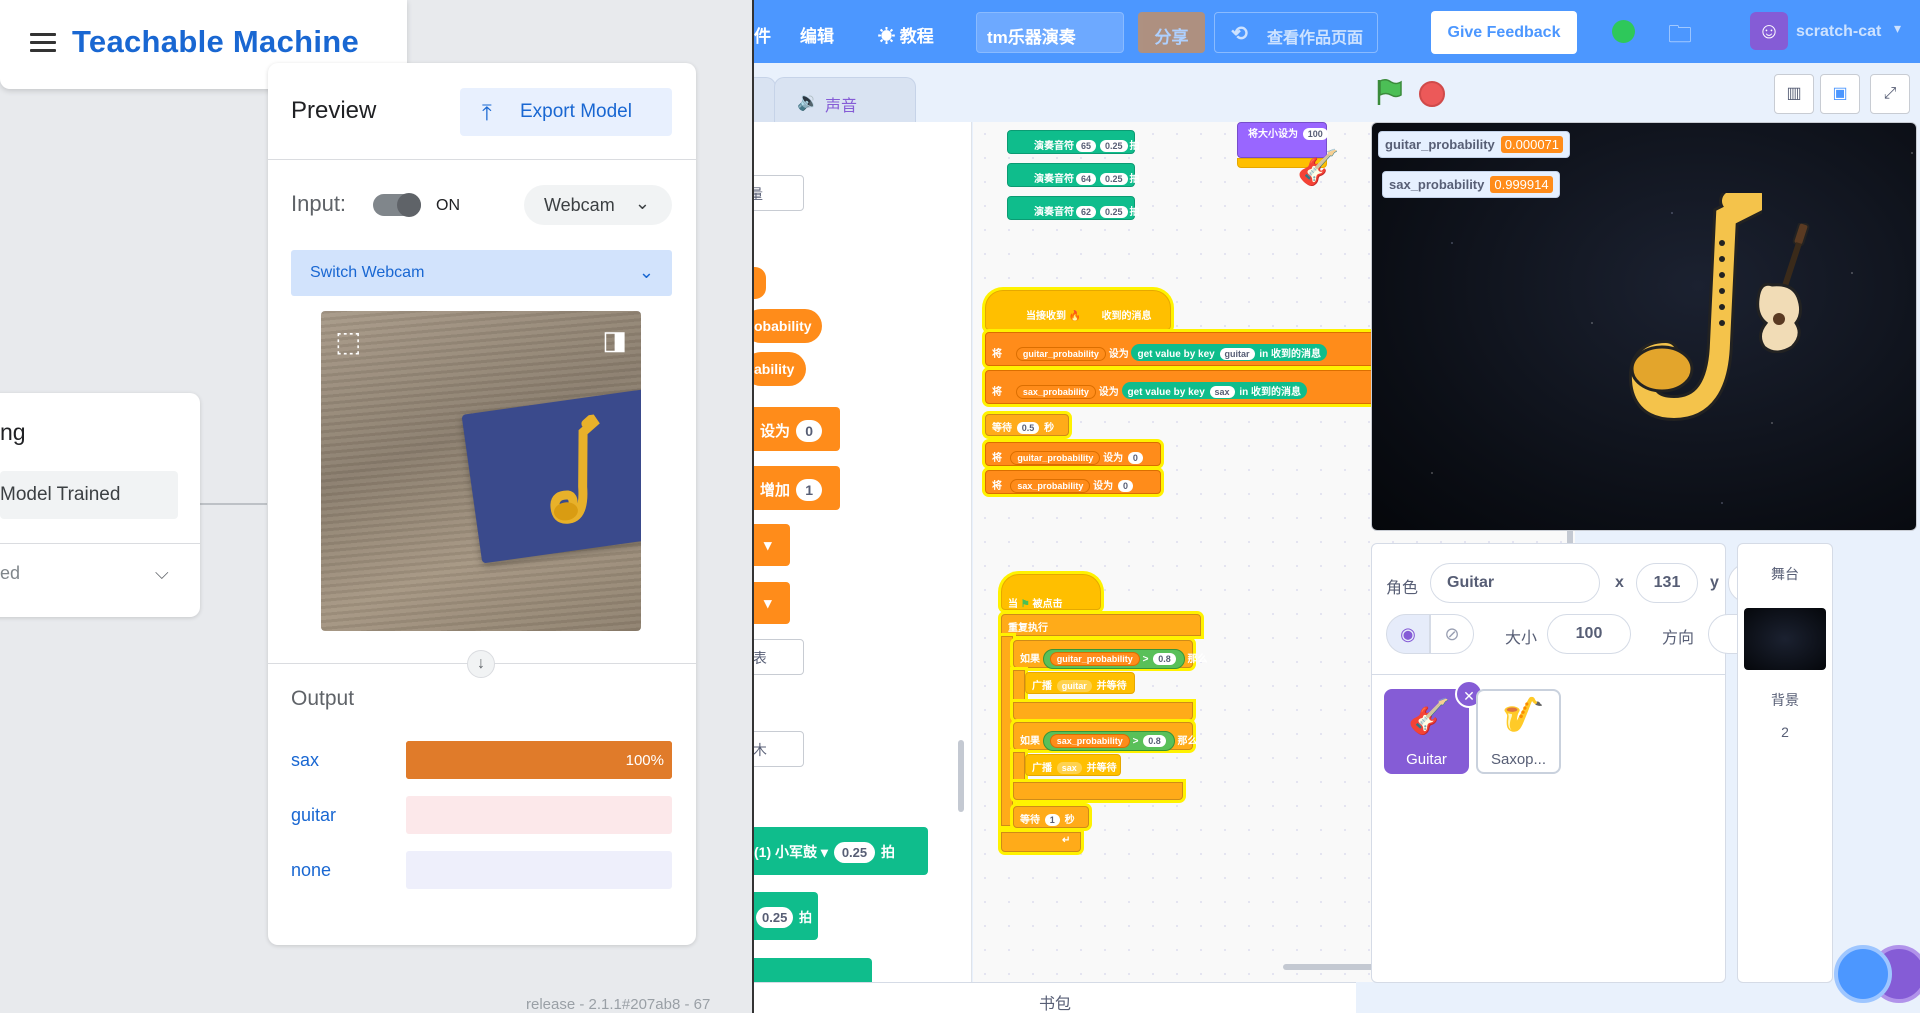 Image resolution: width=1920 pixels, height=1013 pixels. I want to click on variable-reporter: obability, so click(788, 326).